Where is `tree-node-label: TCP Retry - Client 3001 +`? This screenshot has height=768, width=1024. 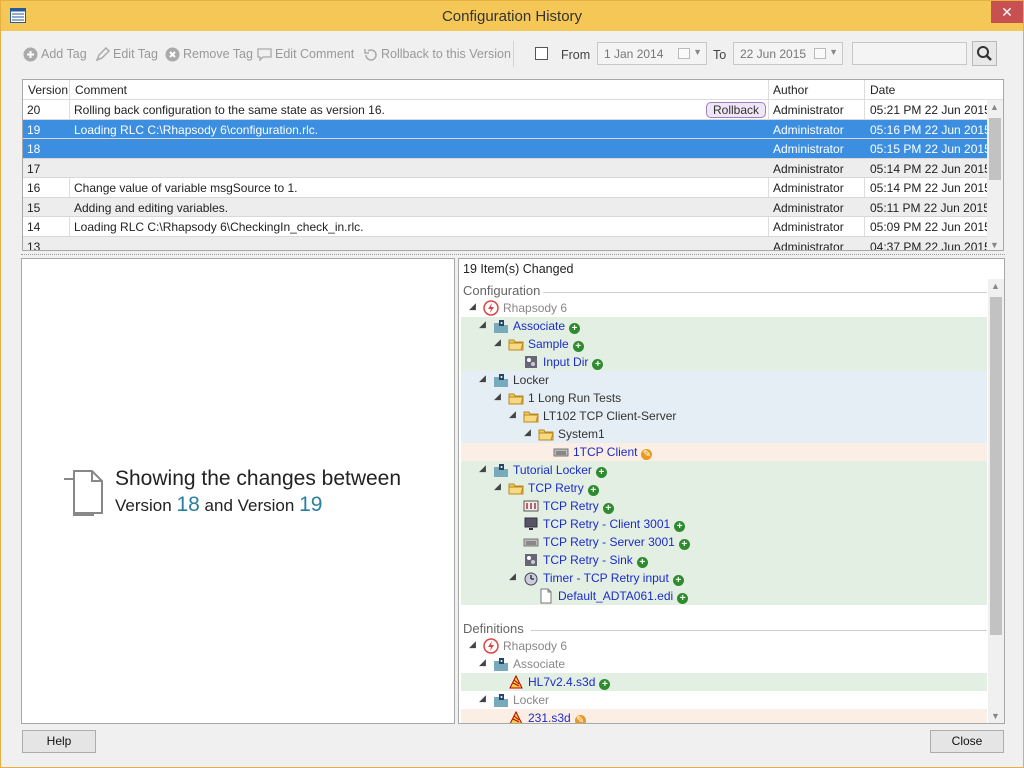 tree-node-label: TCP Retry - Client 3001 + is located at coordinates (614, 524).